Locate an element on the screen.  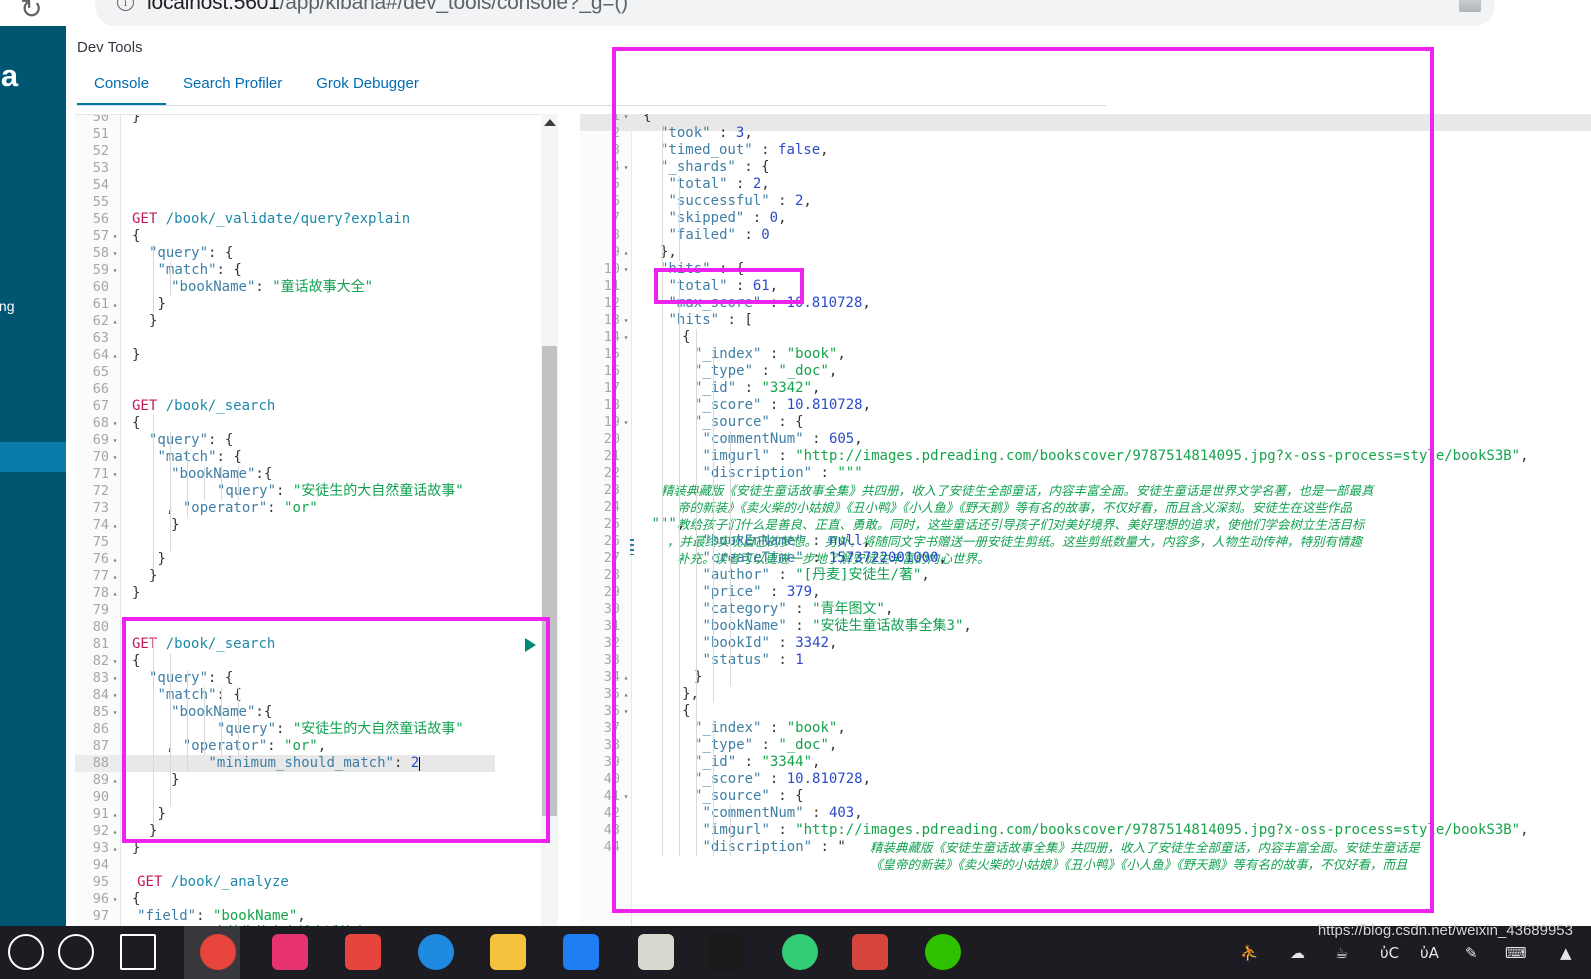
code-line: "bookName": "童话故事大全" is located at coordinates (272, 287).